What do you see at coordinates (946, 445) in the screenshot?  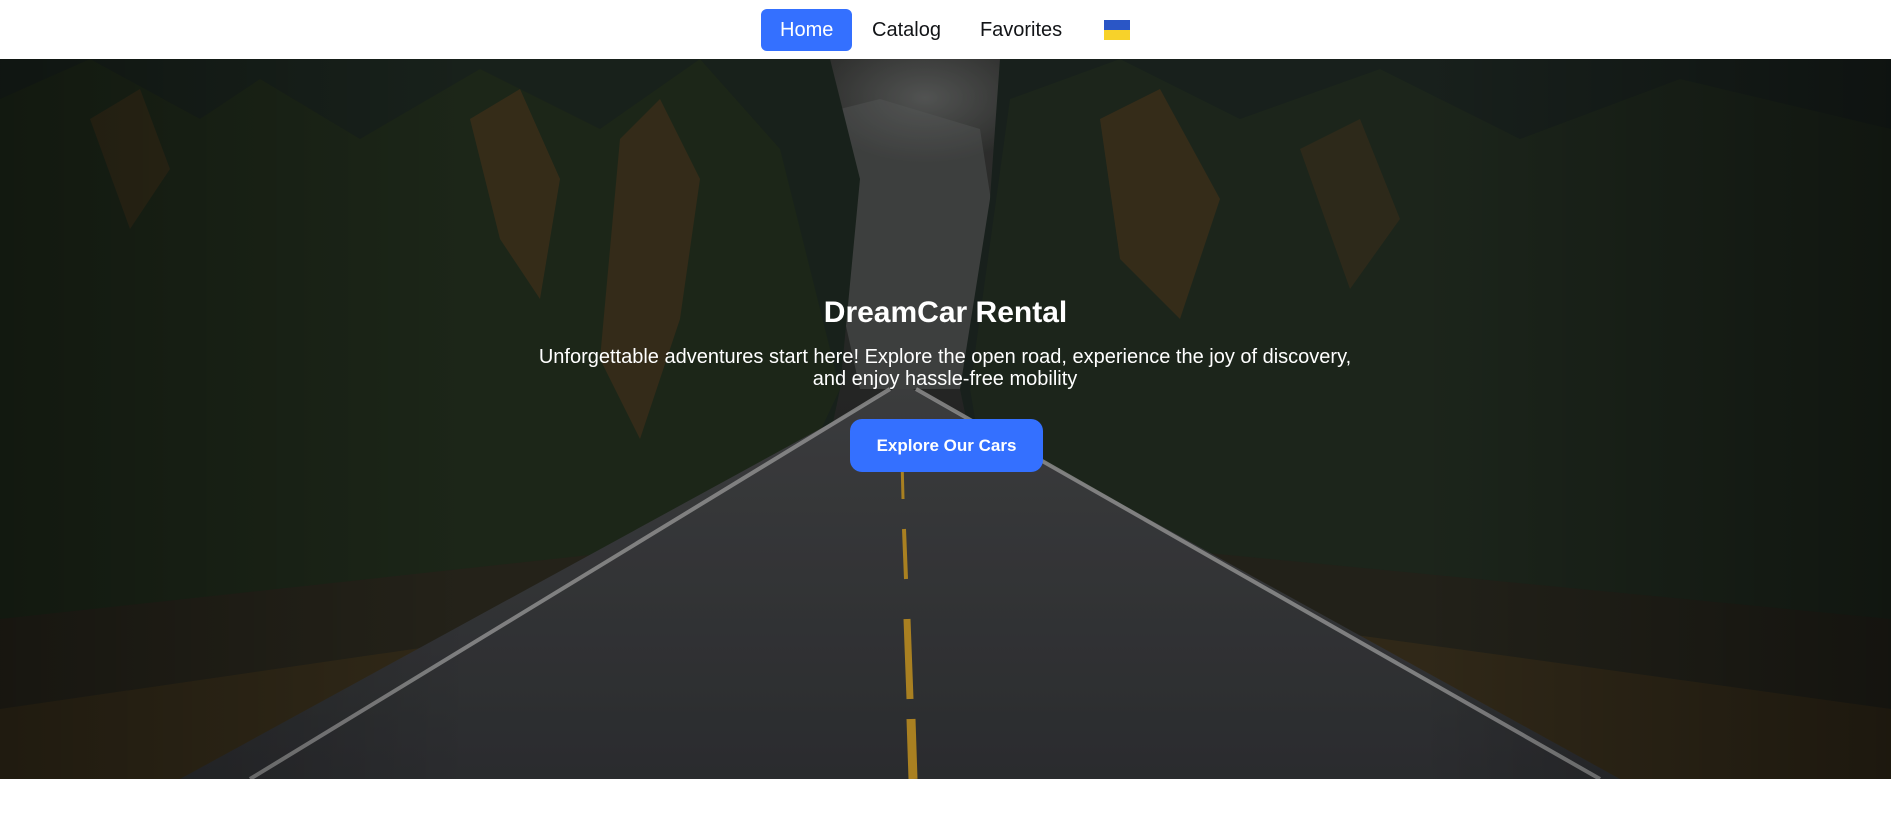 I see `explore-cars-button: Explore Our Cars` at bounding box center [946, 445].